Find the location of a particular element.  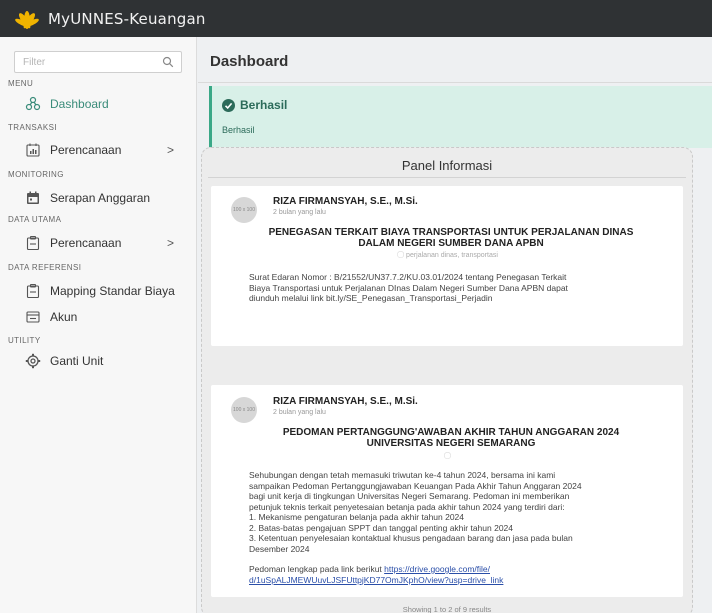

sidebar-item-label: Mapping Standar Biaya is located at coordinates (112, 291).